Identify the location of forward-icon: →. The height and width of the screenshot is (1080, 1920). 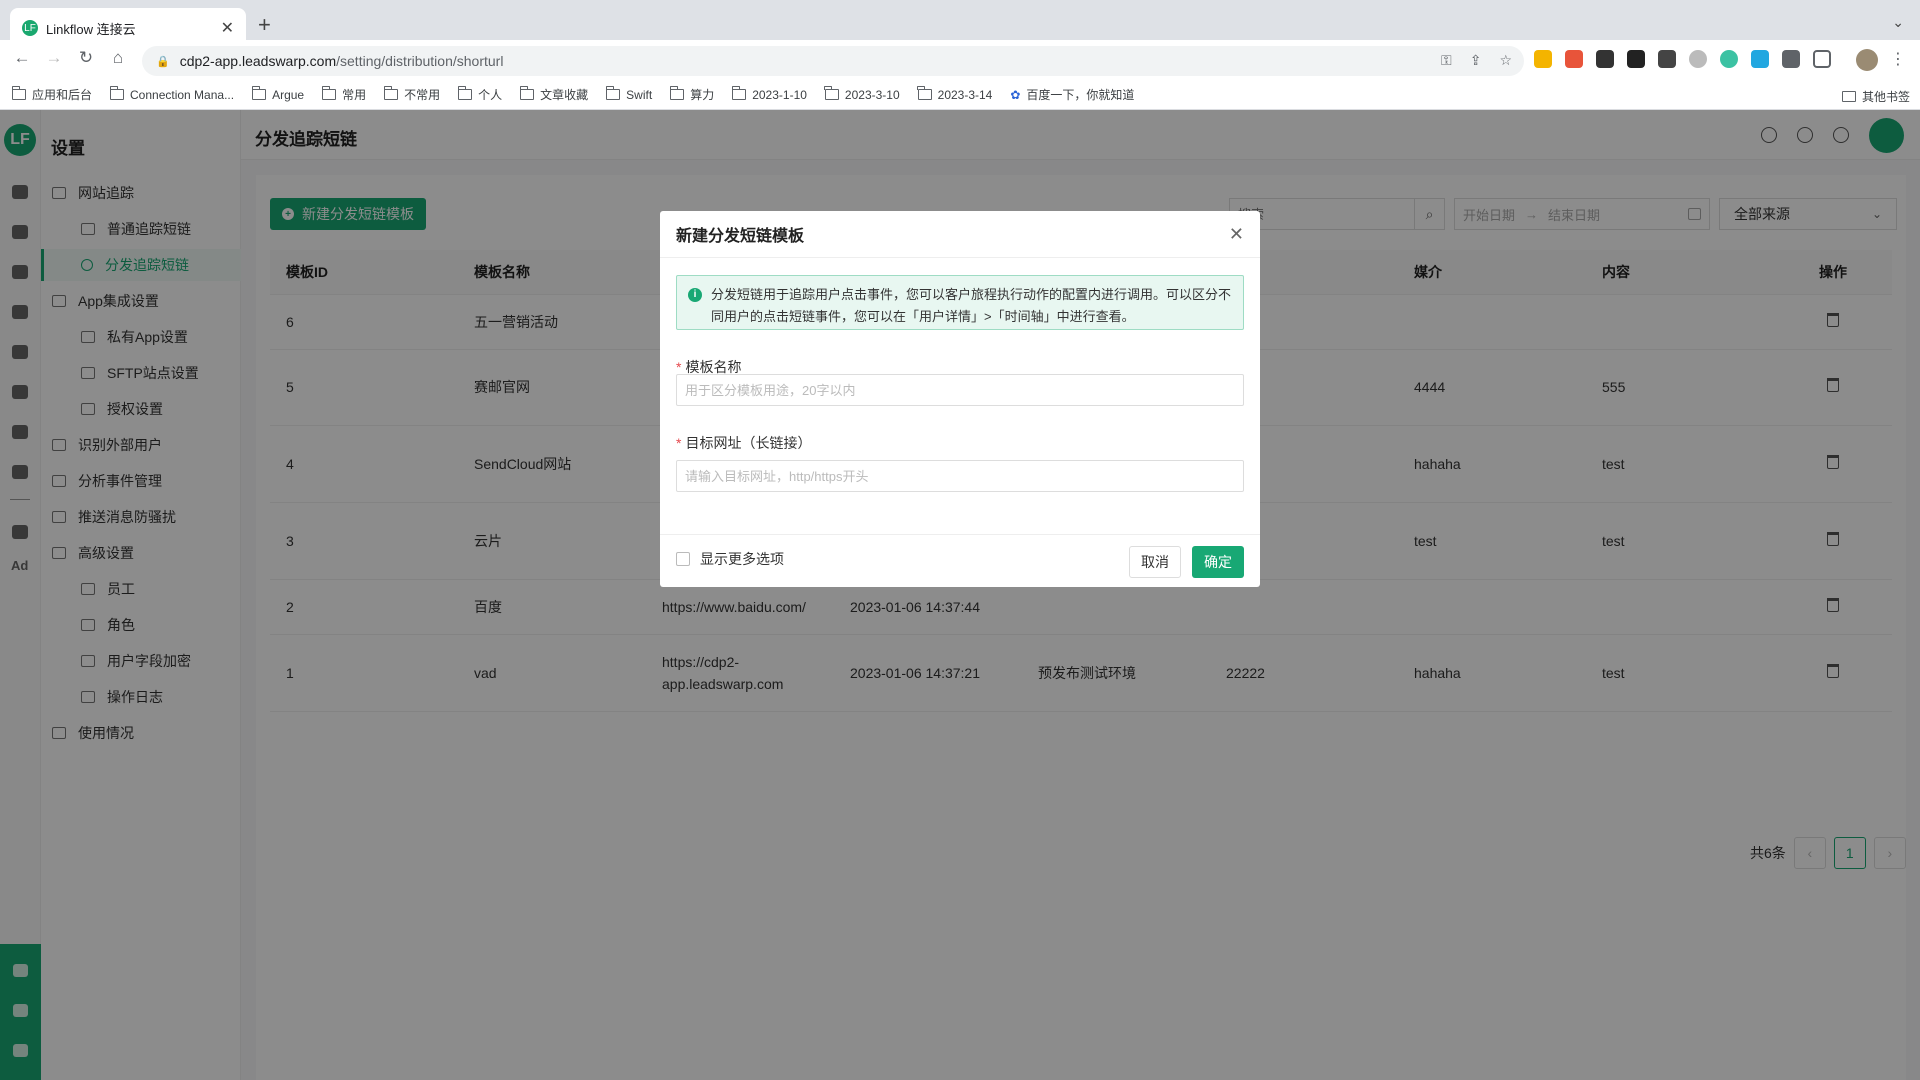
(54, 58).